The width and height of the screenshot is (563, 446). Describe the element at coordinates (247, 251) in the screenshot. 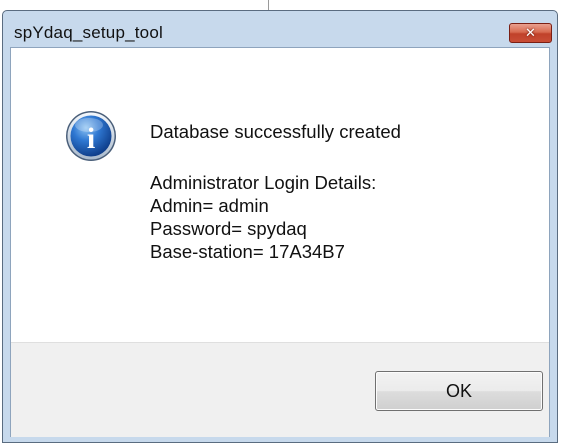

I see `message-line-base-station: Base-station= 17A34B7` at that location.